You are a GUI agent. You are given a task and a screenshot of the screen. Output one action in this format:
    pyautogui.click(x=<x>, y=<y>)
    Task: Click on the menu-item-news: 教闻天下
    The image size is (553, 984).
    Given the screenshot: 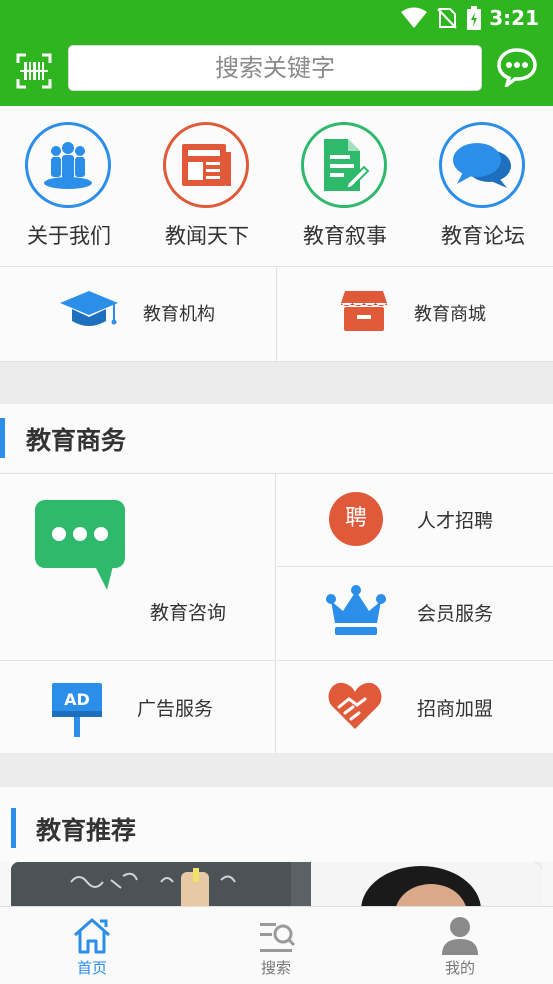 What is the action you would take?
    pyautogui.click(x=207, y=186)
    